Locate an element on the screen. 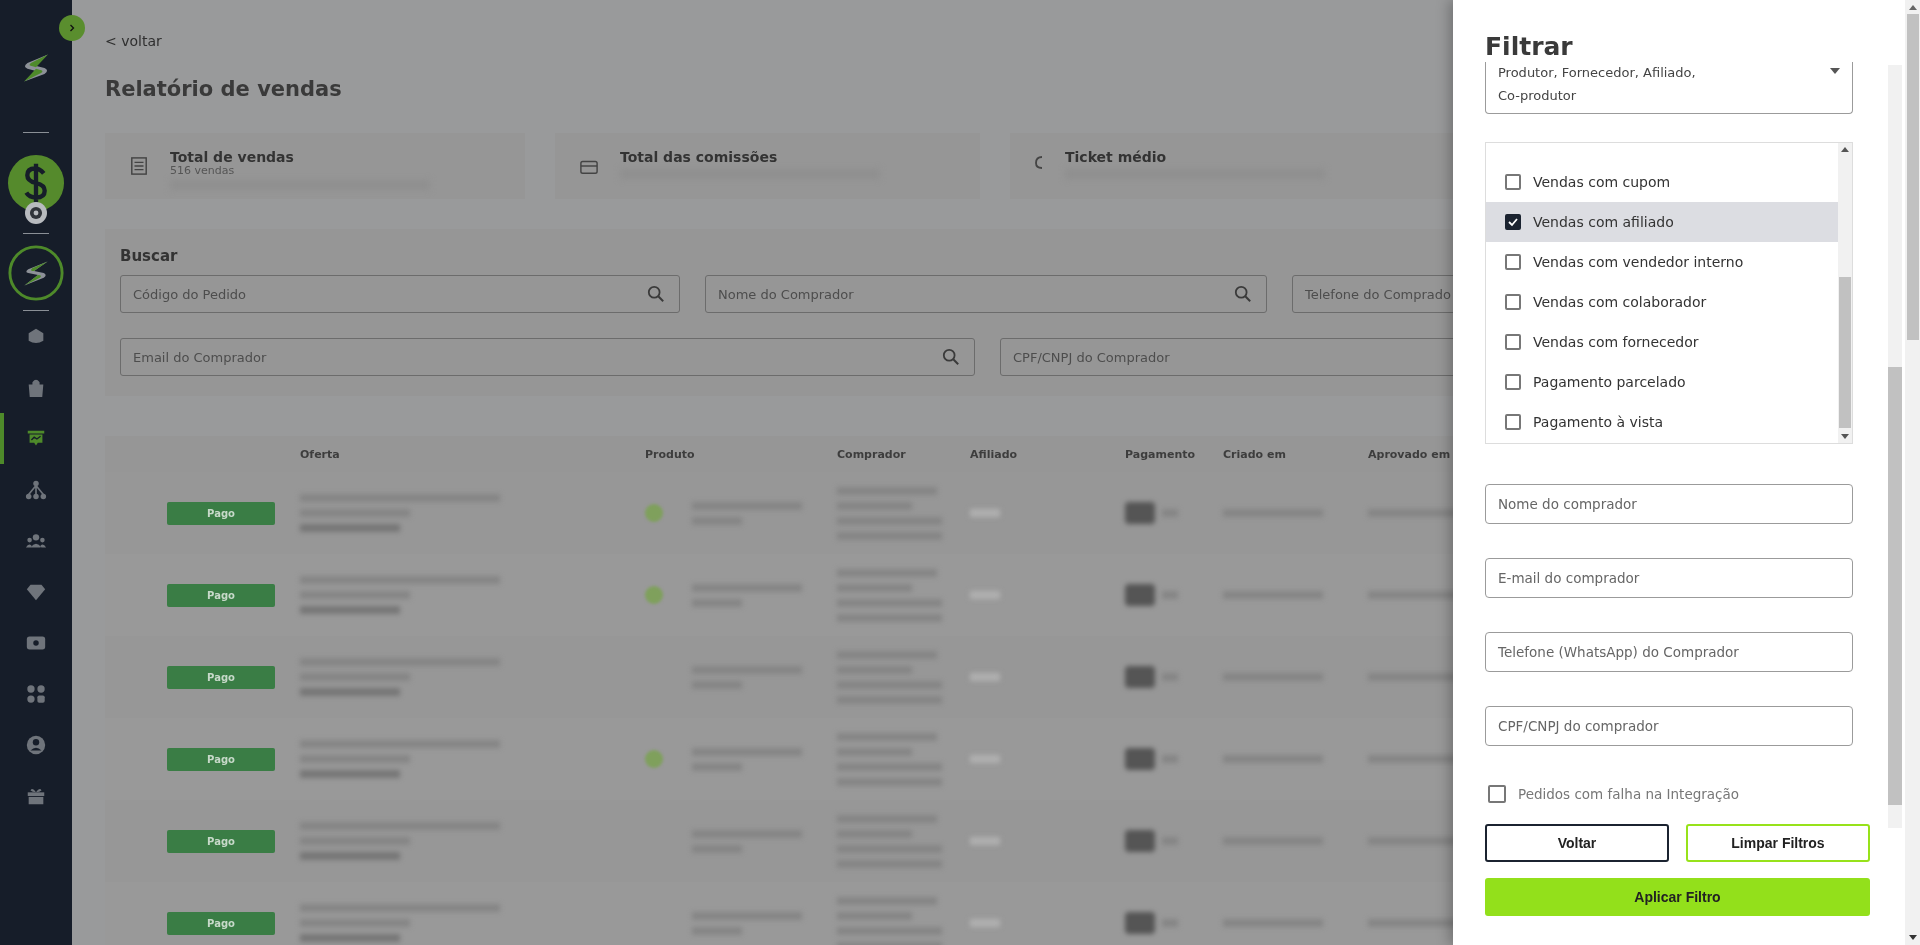  column-header: Pagamento is located at coordinates (1160, 454).